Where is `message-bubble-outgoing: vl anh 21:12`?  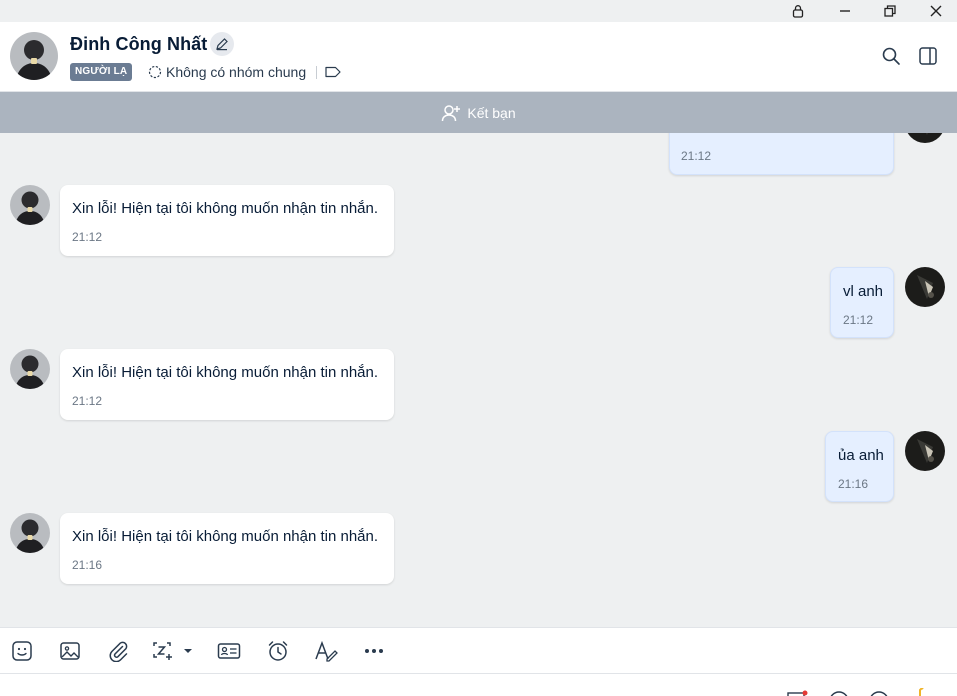 message-bubble-outgoing: vl anh 21:12 is located at coordinates (862, 302).